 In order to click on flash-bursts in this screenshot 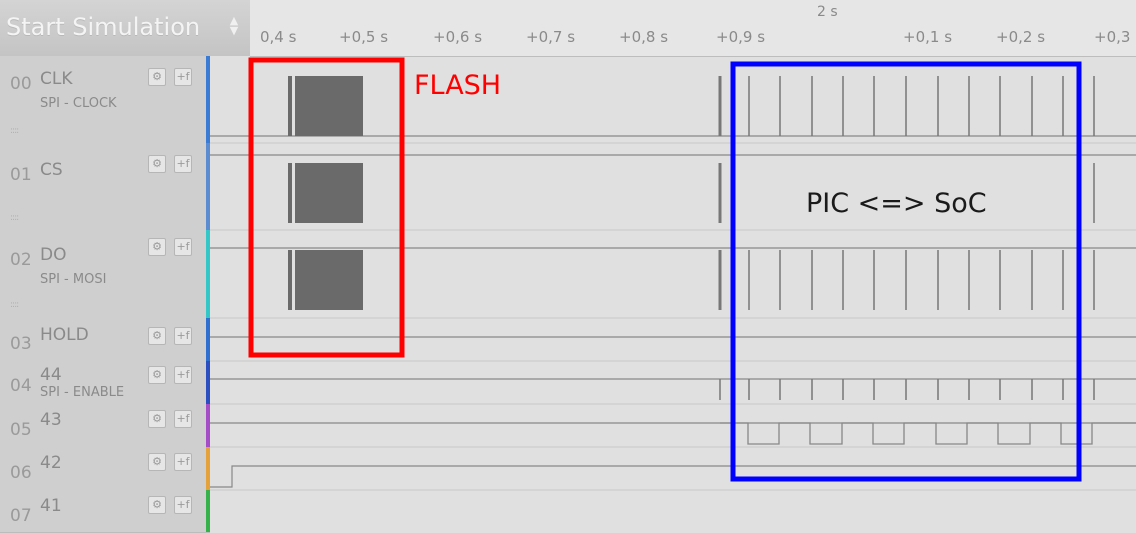, I will do `click(325, 193)`.